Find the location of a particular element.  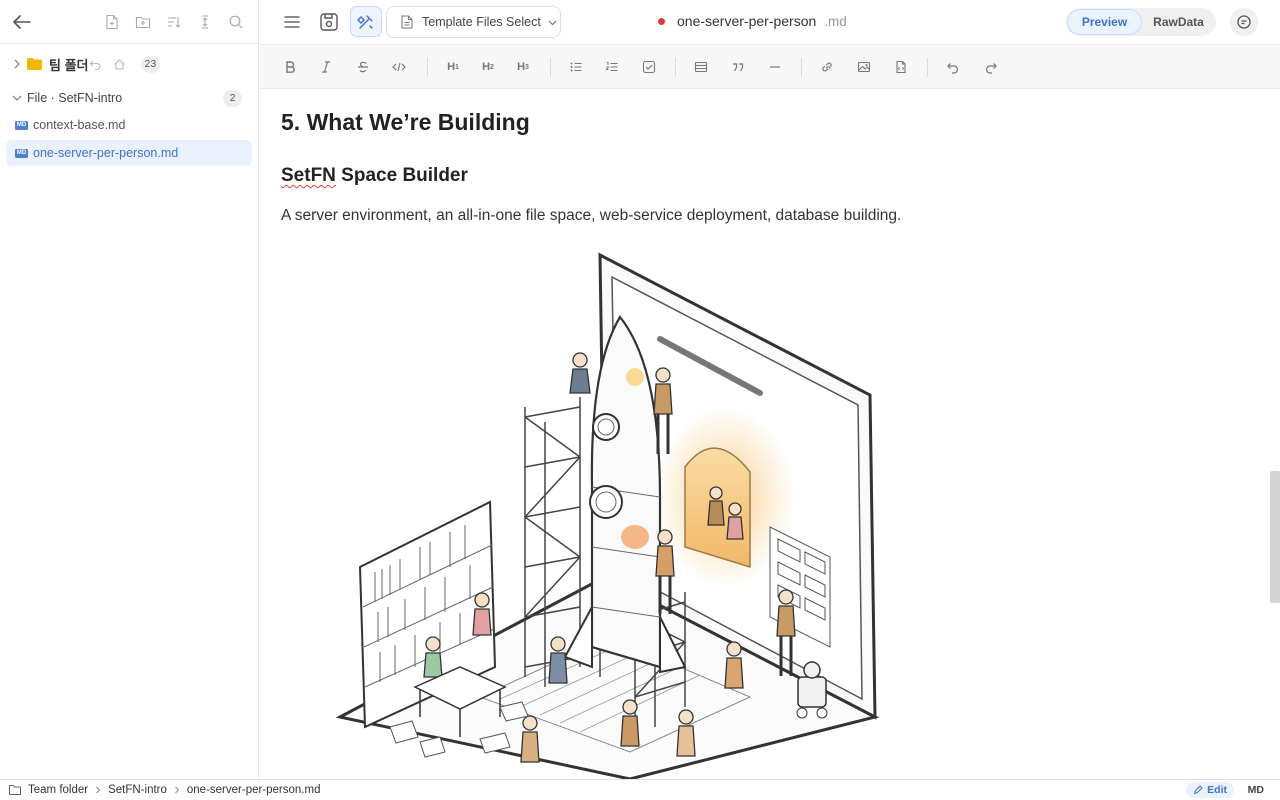

italic-icon is located at coordinates (326, 67).